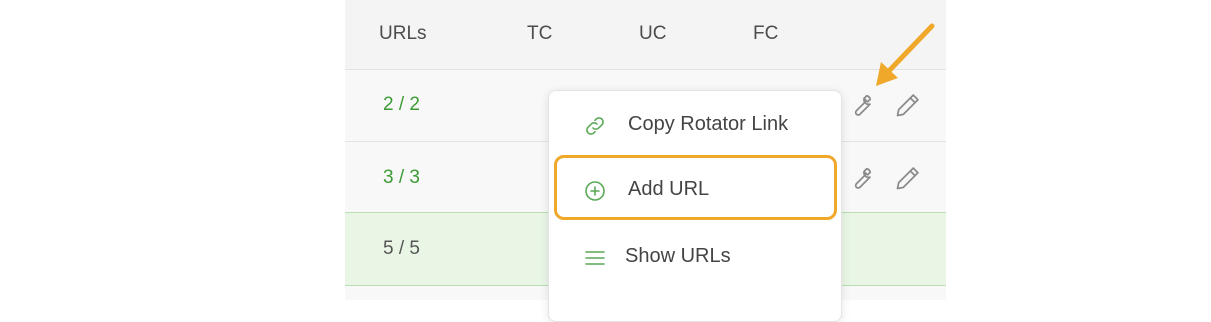  I want to click on menu-item-label: Add URL, so click(669, 189).